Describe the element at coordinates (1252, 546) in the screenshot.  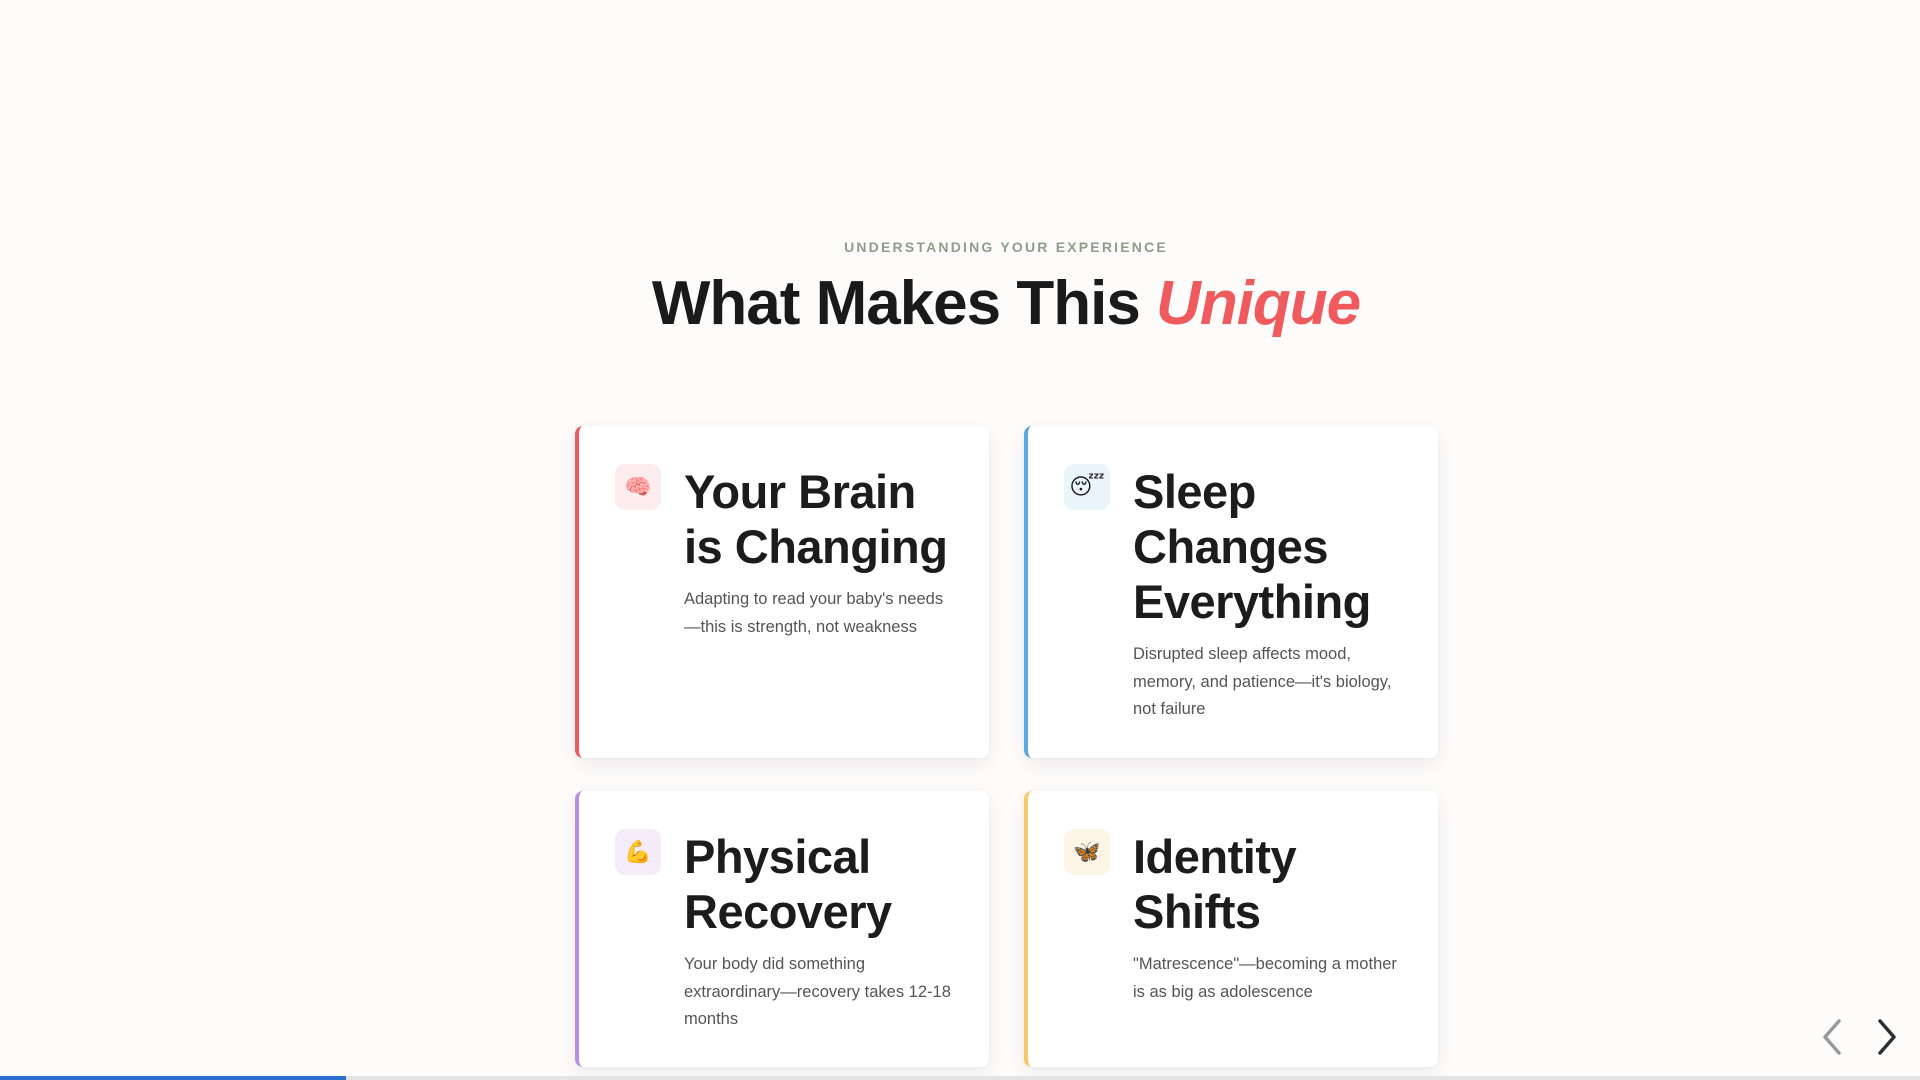
I see `card-title: Sleep Changes Everything` at that location.